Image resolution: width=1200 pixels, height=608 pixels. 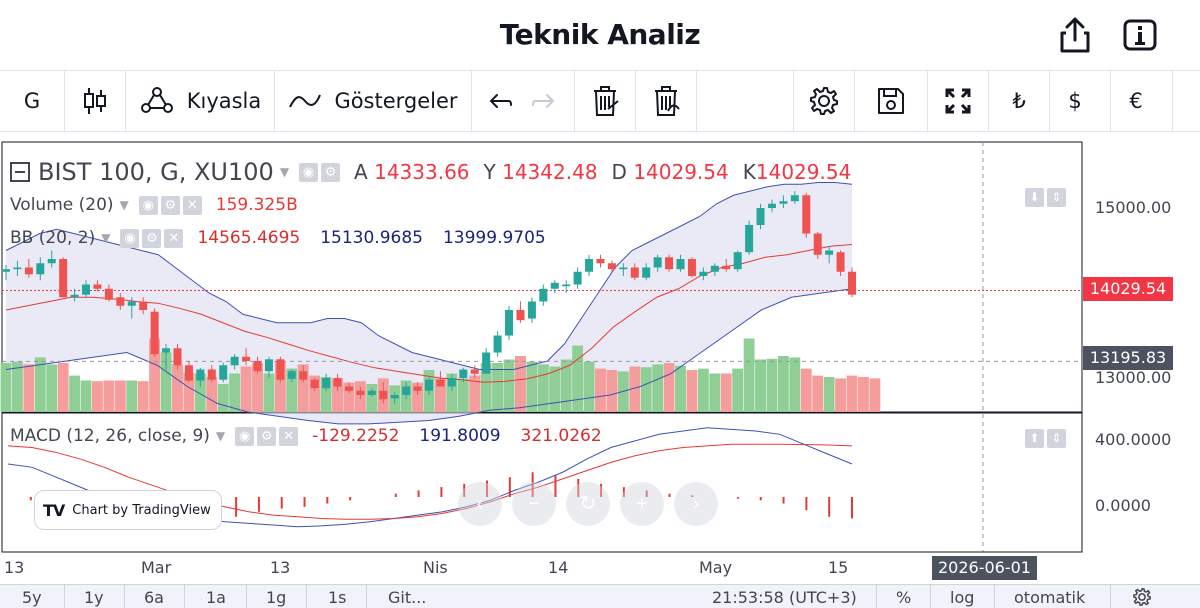 What do you see at coordinates (544, 101) in the screenshot?
I see `redo-button` at bounding box center [544, 101].